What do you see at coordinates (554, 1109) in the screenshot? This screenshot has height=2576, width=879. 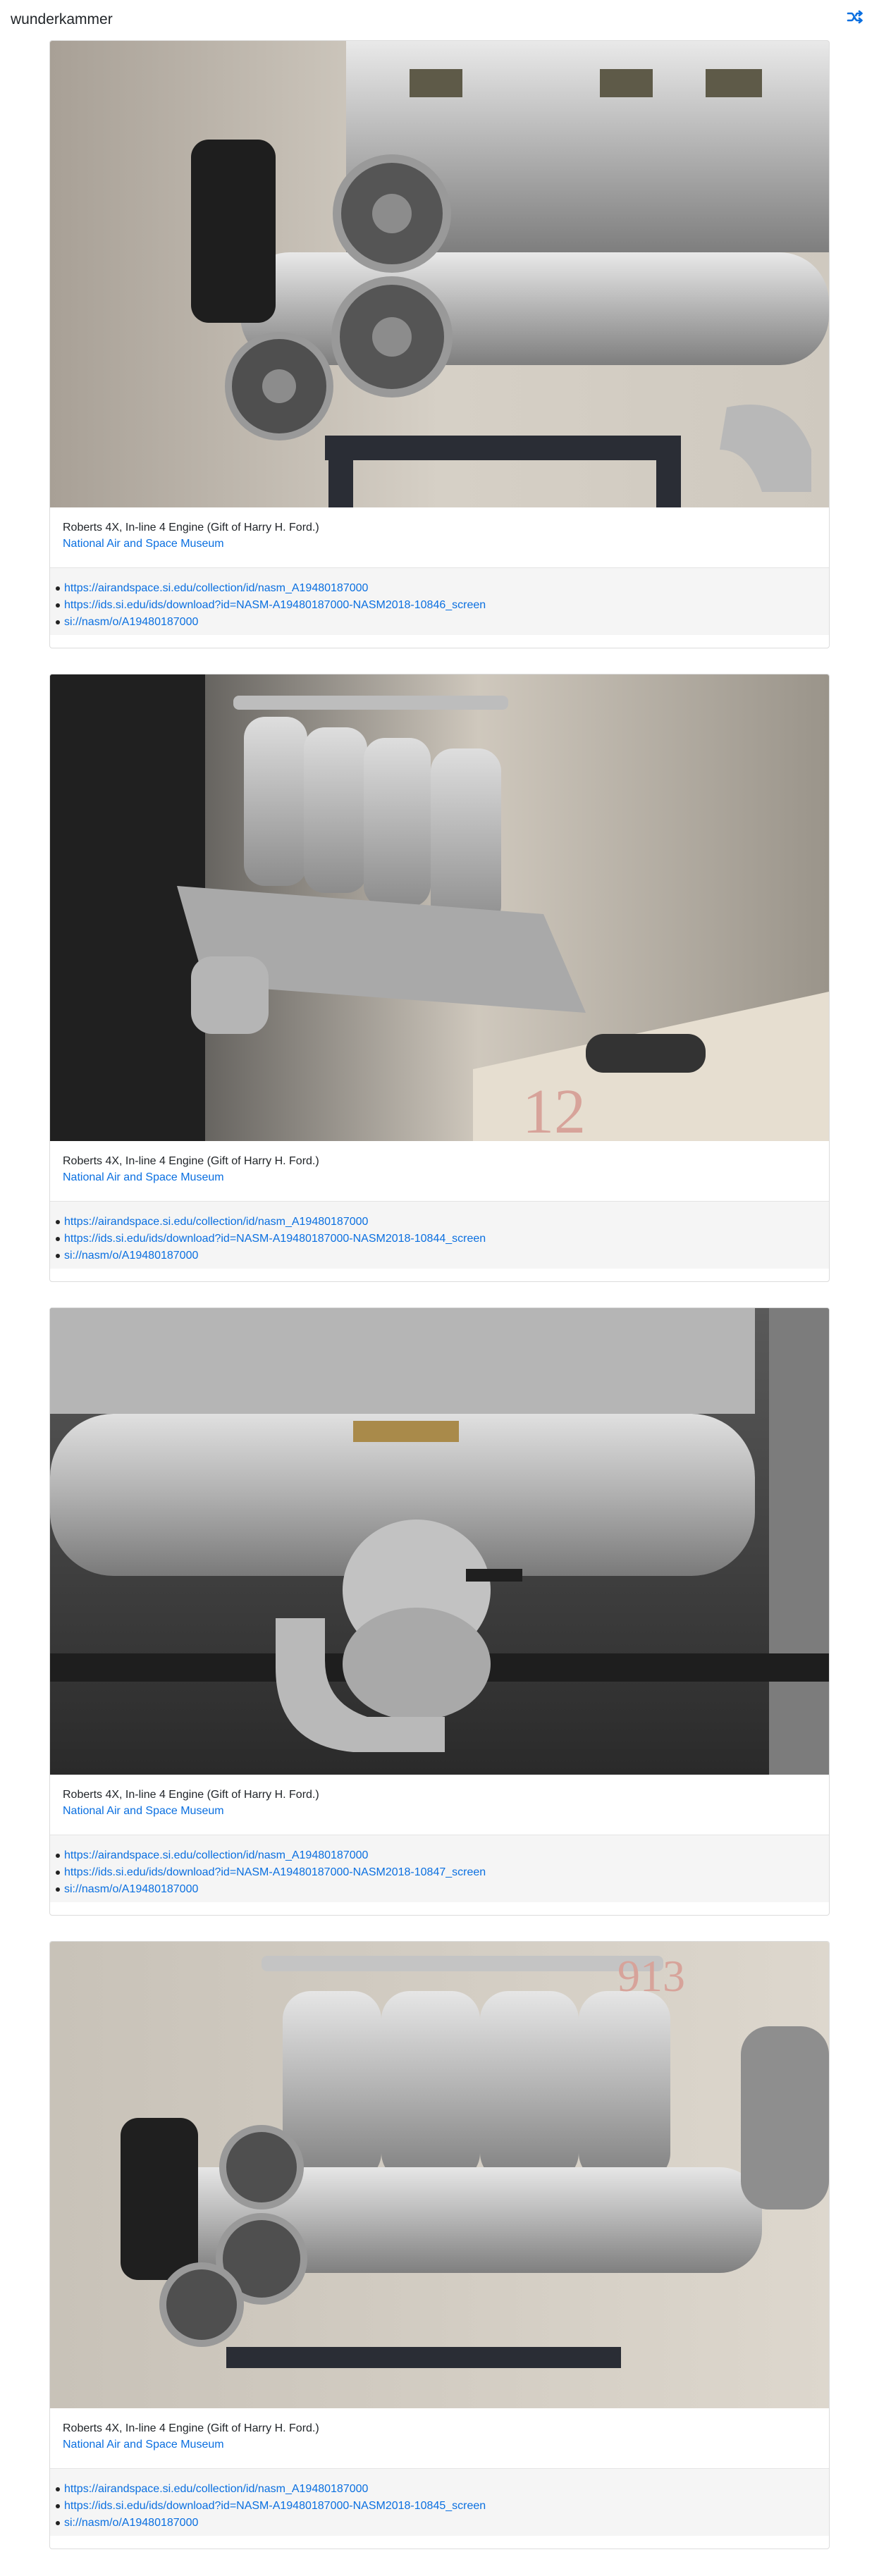 I see `svg-text: 12` at bounding box center [554, 1109].